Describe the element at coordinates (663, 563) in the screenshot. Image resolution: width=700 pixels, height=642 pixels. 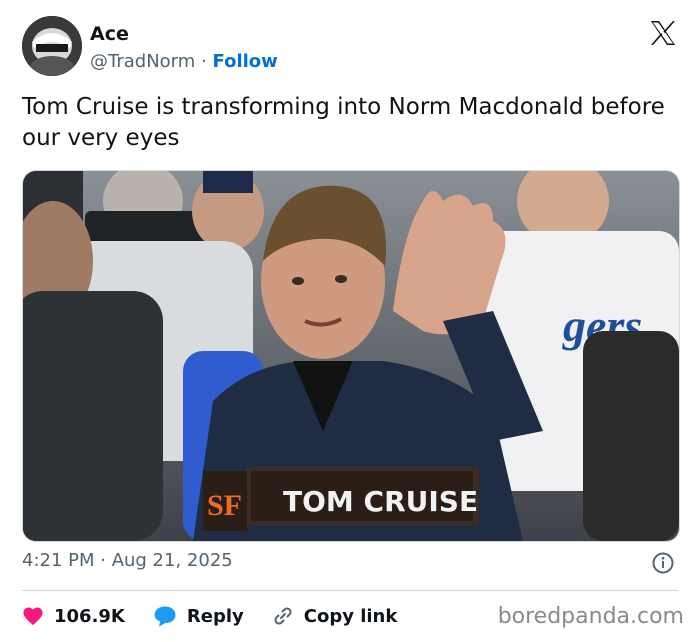
I see `info-icon` at that location.